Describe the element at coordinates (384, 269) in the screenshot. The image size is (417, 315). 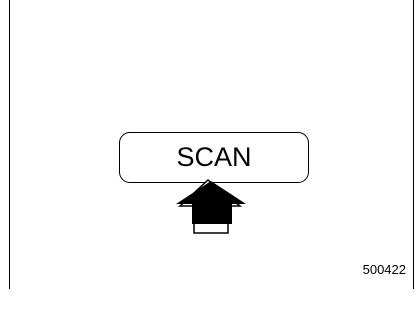
I see `figure-id-label: 500422` at that location.